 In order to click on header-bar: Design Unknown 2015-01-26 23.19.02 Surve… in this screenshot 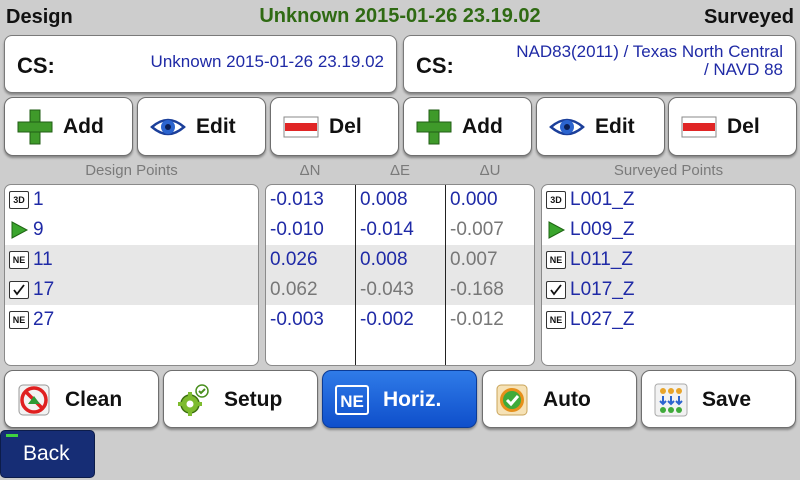, I will do `click(400, 17)`.